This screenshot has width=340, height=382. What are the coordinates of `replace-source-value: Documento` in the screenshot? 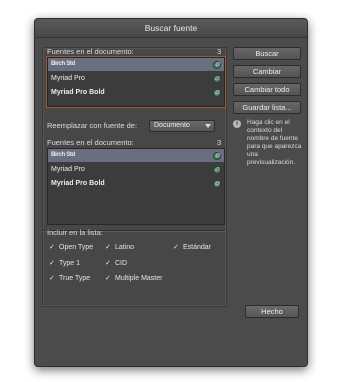 It's located at (172, 125).